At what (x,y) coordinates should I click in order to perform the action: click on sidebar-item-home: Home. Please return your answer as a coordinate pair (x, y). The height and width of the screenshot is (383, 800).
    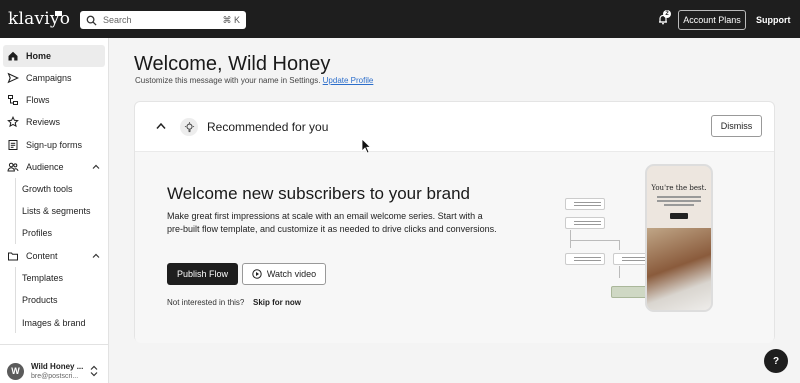
    Looking at the image, I should click on (54, 56).